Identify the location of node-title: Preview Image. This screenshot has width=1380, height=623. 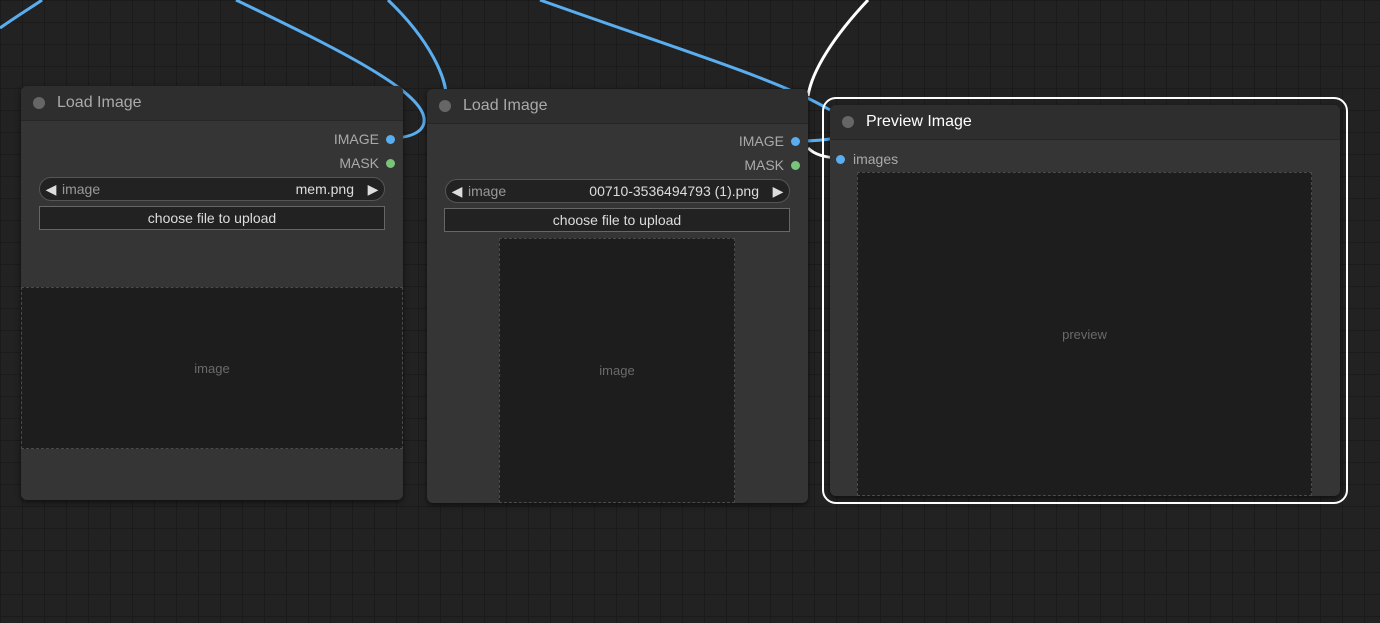
(919, 121).